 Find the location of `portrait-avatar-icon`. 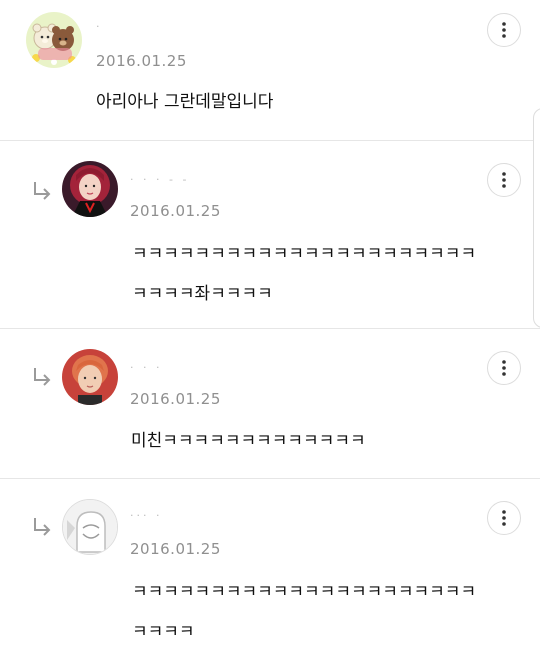

portrait-avatar-icon is located at coordinates (90, 377).